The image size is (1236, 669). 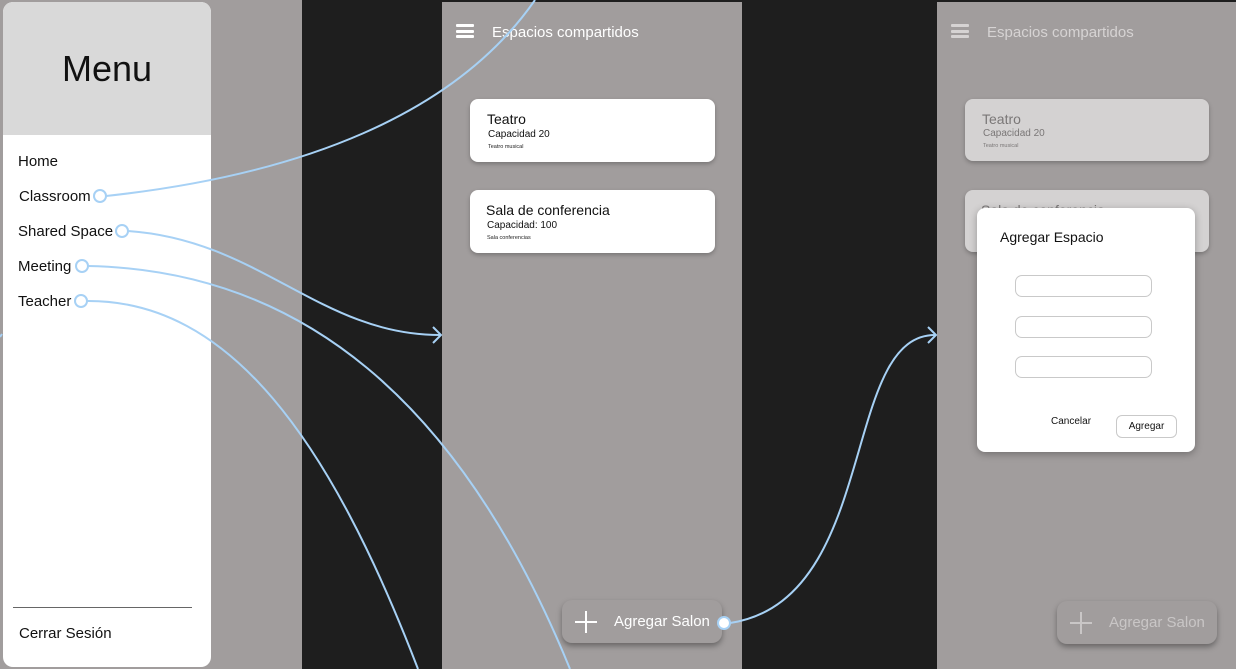 I want to click on space-capacity-input, so click(x=1083, y=327).